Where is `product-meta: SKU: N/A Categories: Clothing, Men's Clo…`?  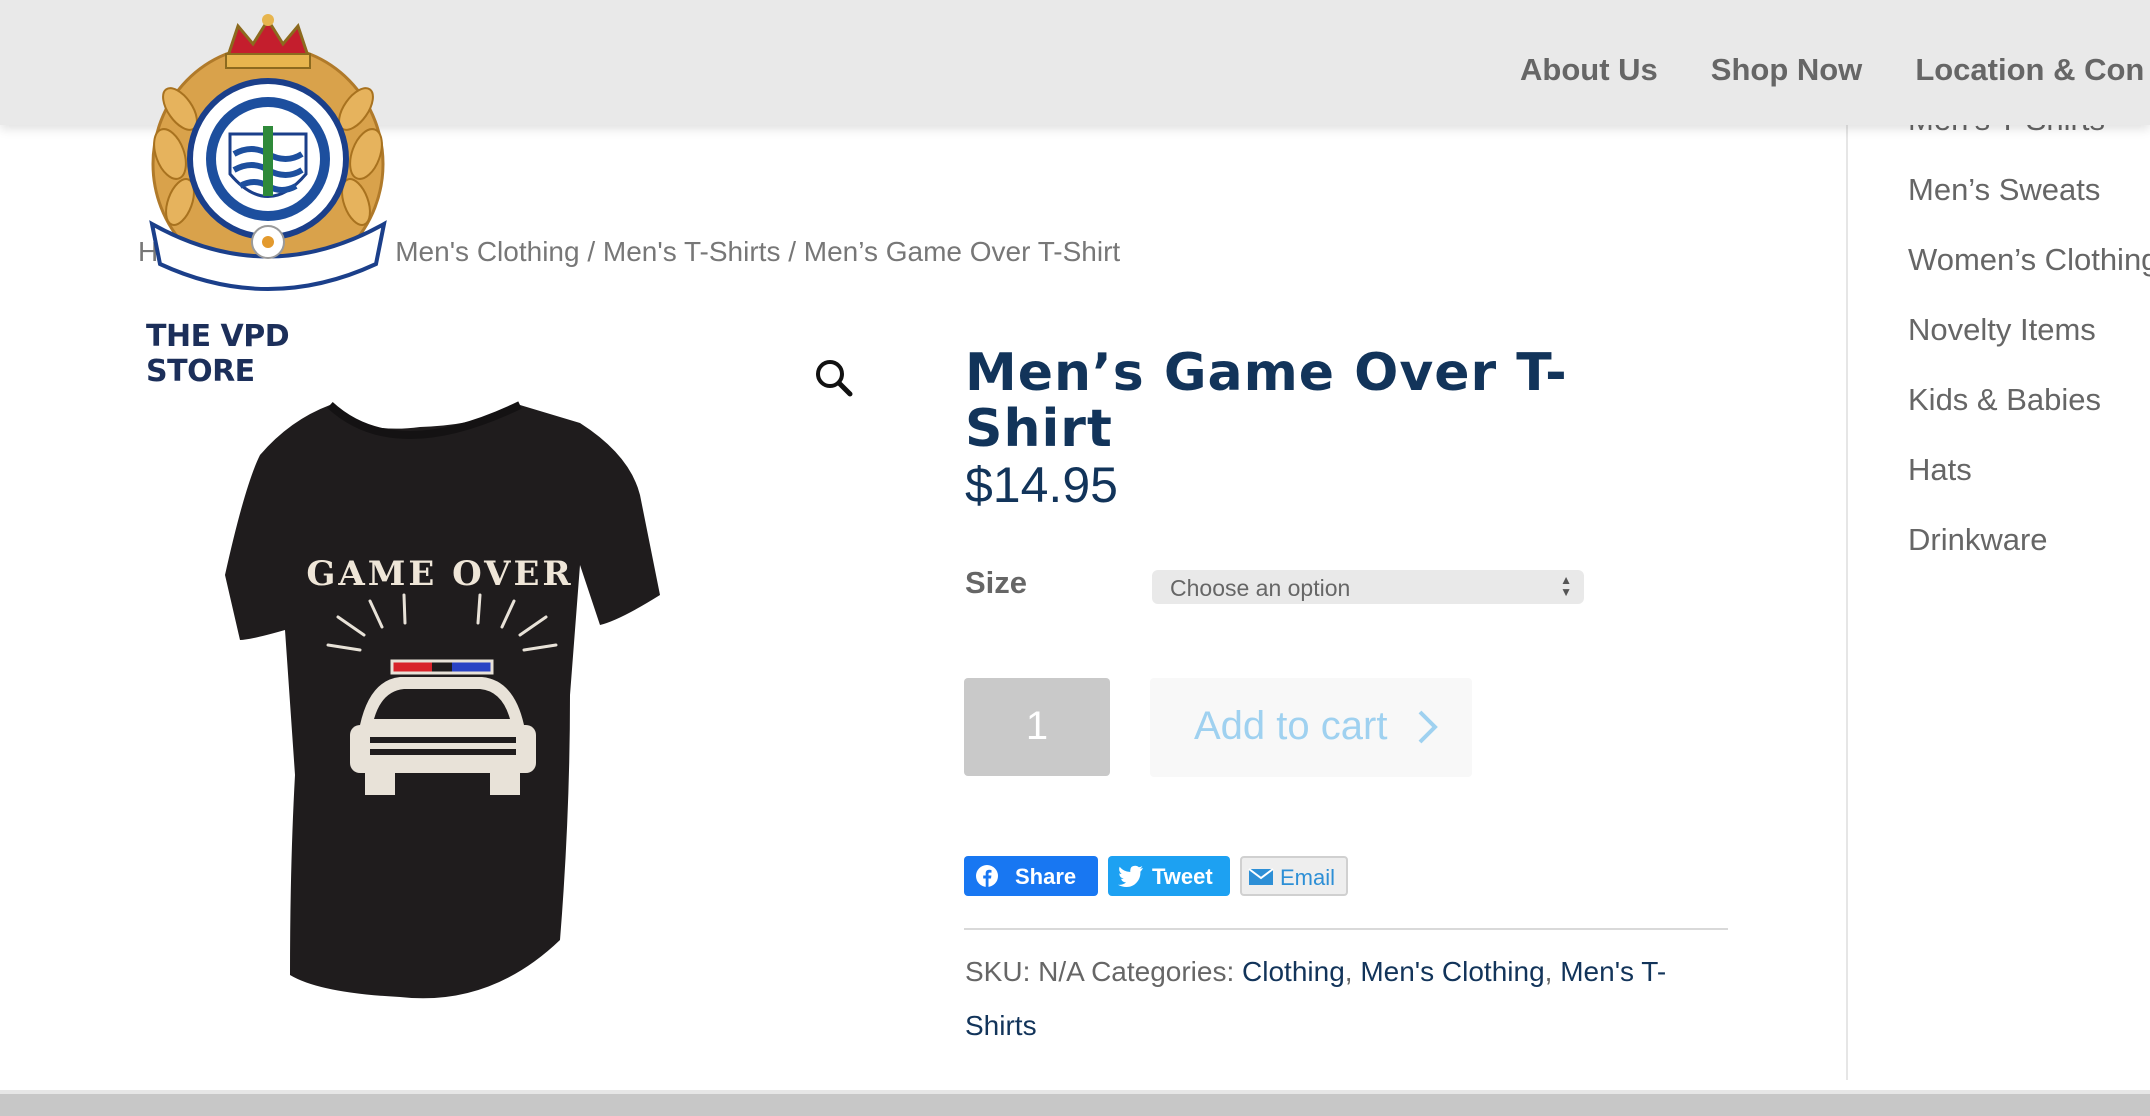
product-meta: SKU: N/A Categories: Clothing, Men's Clo… is located at coordinates (1316, 998).